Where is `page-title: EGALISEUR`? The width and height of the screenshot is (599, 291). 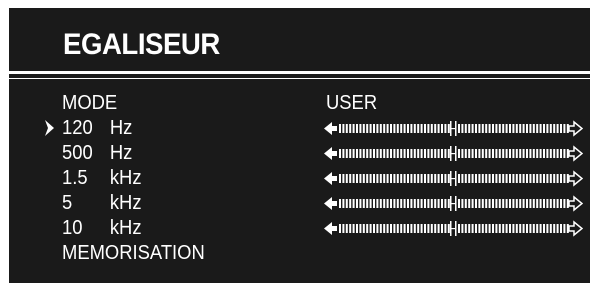
page-title: EGALISEUR is located at coordinates (141, 44).